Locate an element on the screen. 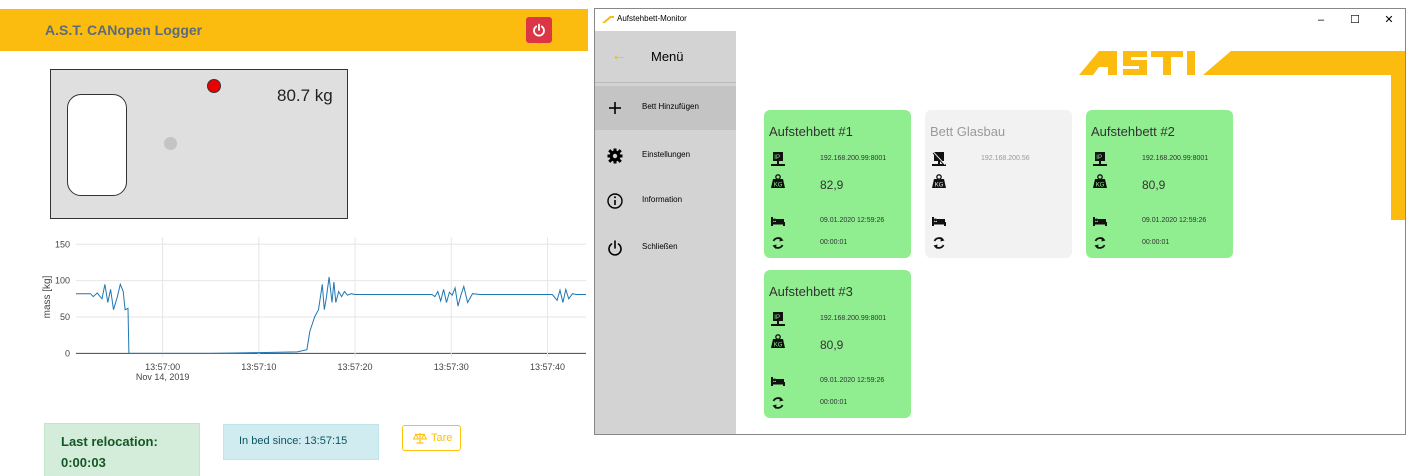 Image resolution: width=1407 pixels, height=476 pixels. x-tick-label: 13:57:20 is located at coordinates (355, 367).